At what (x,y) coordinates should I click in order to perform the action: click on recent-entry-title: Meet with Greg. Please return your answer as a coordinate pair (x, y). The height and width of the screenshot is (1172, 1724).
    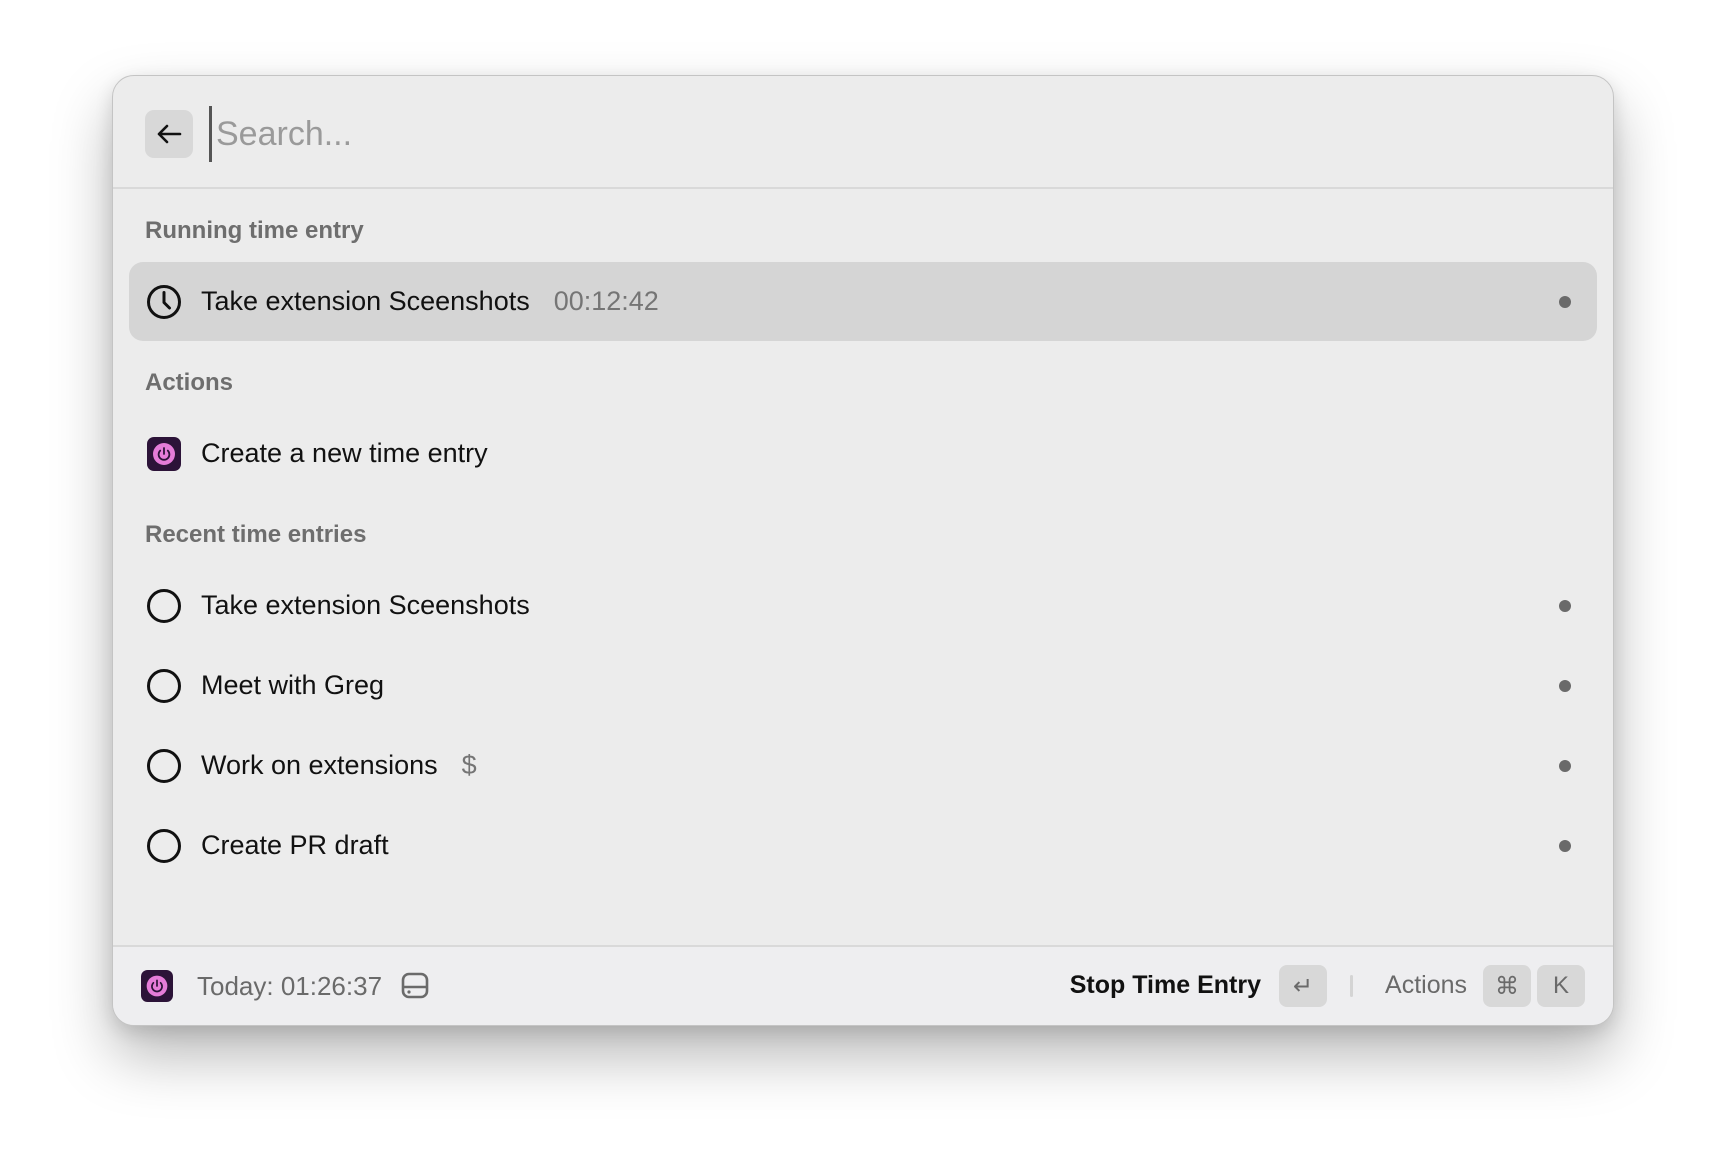
    Looking at the image, I should click on (293, 685).